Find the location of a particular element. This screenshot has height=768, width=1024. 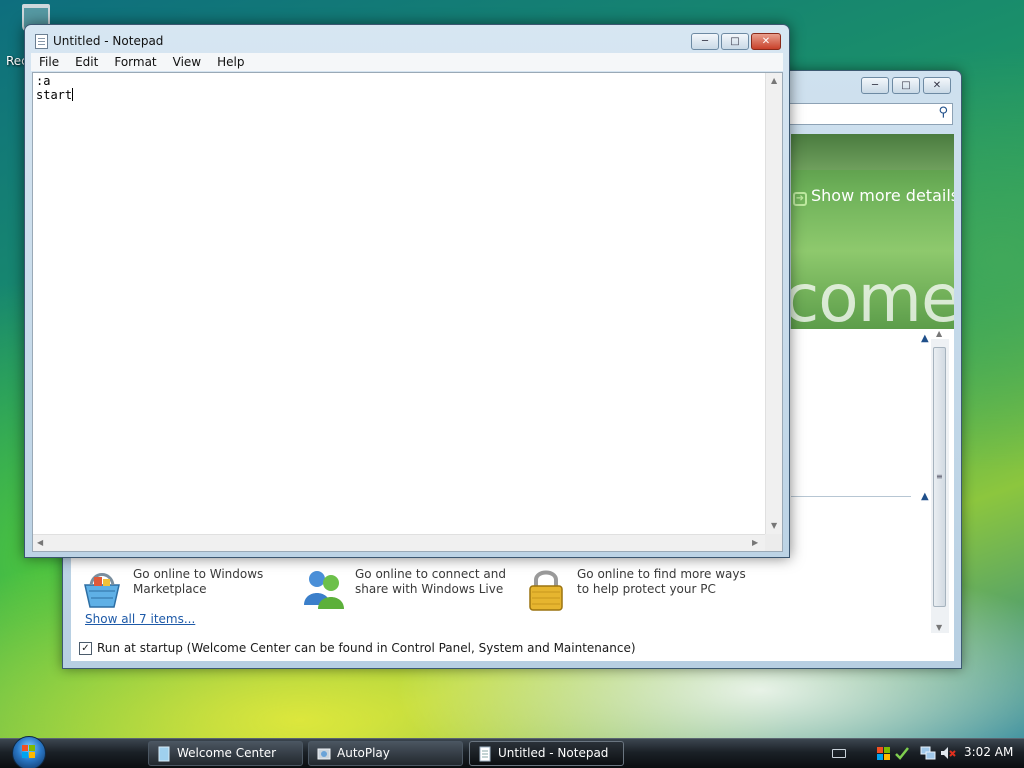

menu-edit: Edit is located at coordinates (86, 62).